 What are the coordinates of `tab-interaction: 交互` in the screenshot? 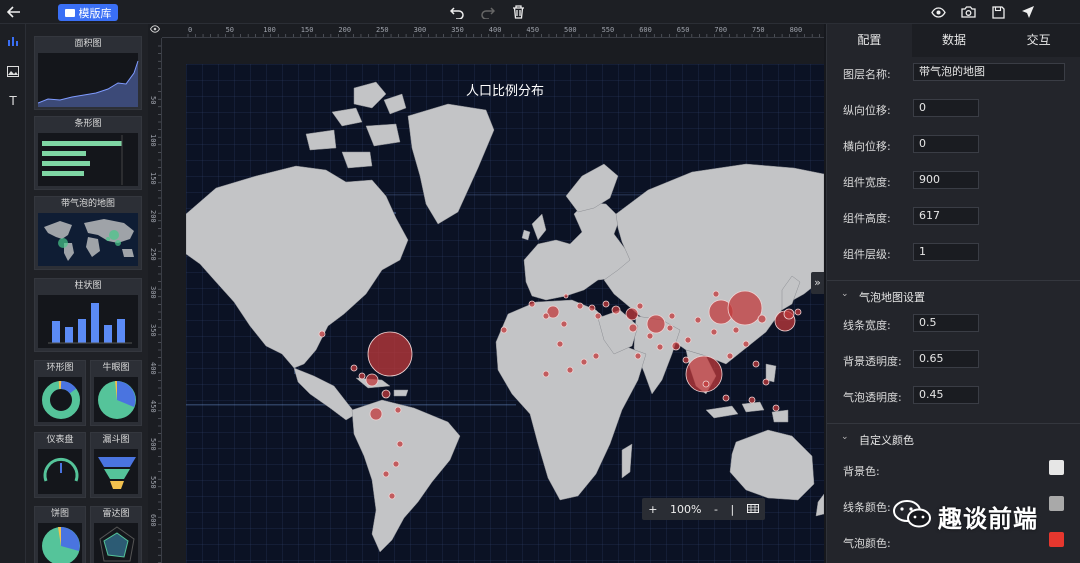 It's located at (1038, 40).